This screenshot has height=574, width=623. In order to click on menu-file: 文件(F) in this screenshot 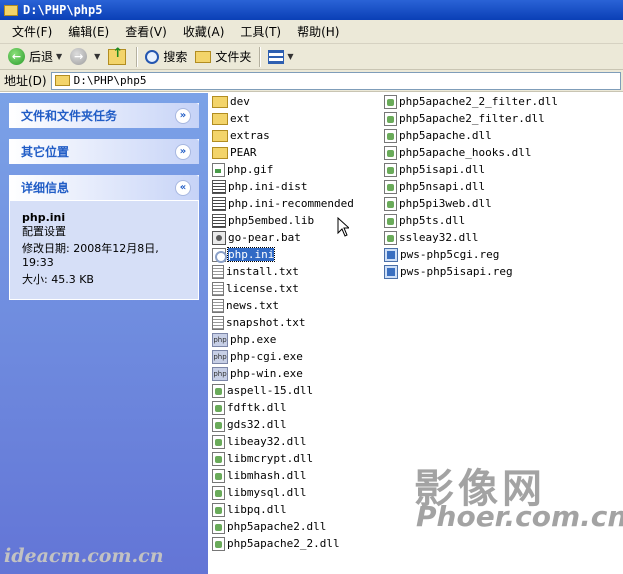, I will do `click(32, 31)`.